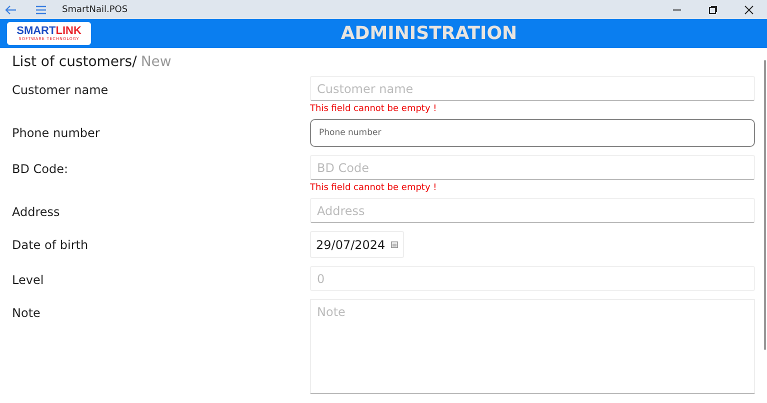  What do you see at coordinates (156, 62) in the screenshot?
I see `breadcrumb-current: New` at bounding box center [156, 62].